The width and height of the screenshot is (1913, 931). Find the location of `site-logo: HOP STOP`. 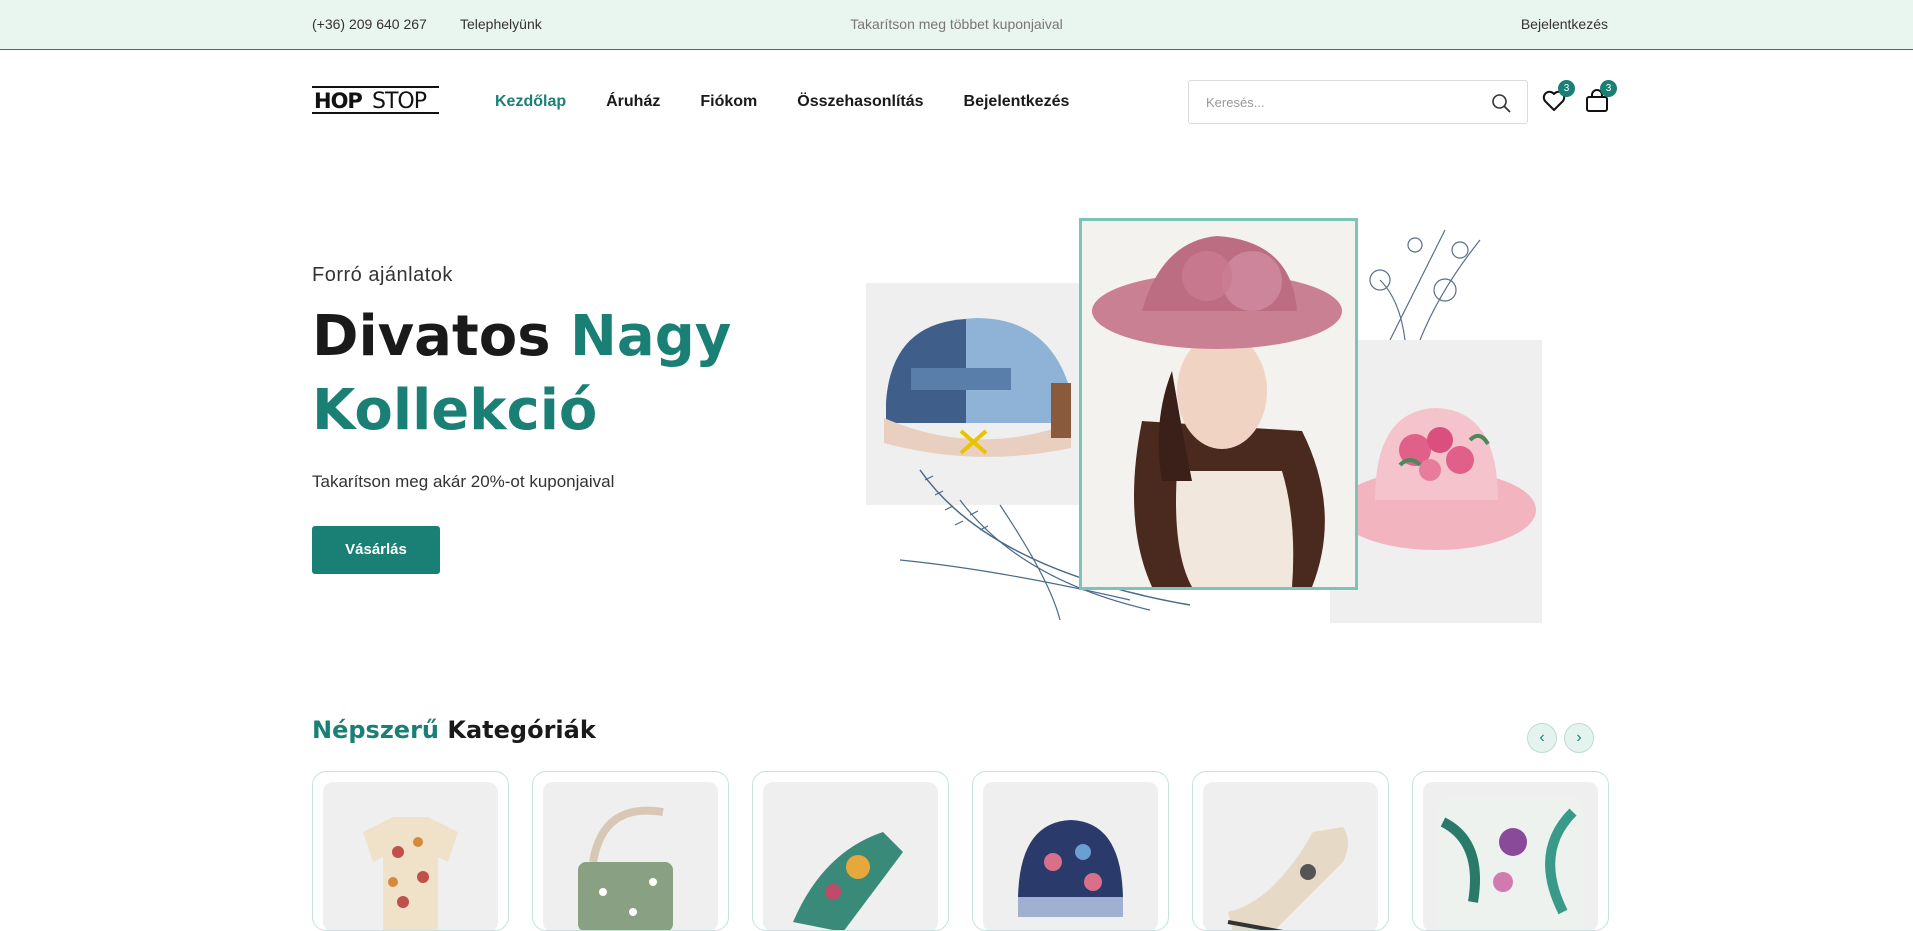

site-logo: HOP STOP is located at coordinates (377, 101).